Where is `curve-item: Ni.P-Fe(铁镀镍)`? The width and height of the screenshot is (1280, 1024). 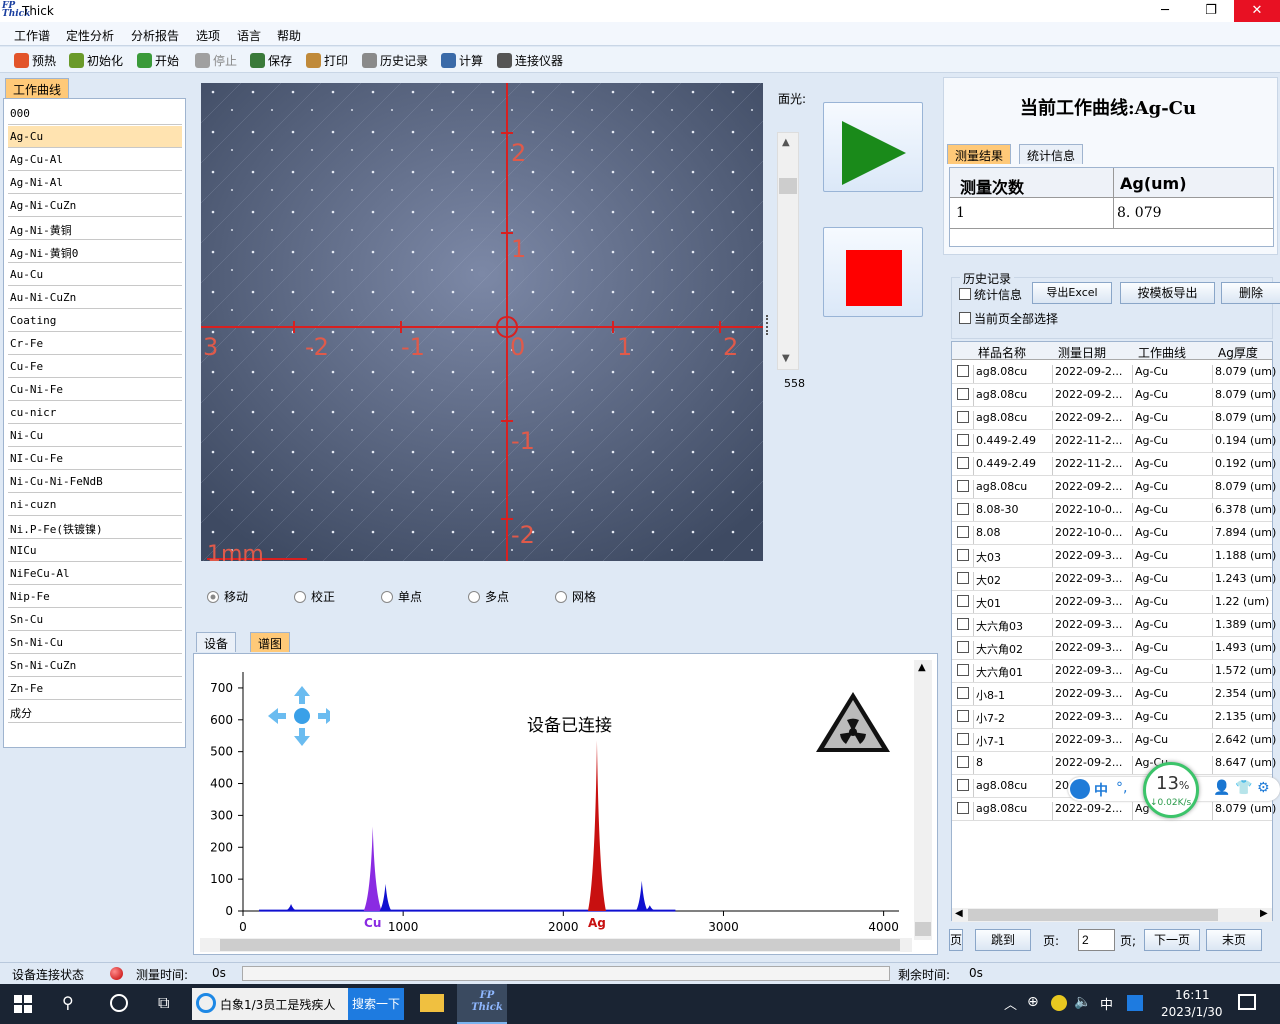
curve-item: Ni.P-Fe(铁镀镍) is located at coordinates (95, 528).